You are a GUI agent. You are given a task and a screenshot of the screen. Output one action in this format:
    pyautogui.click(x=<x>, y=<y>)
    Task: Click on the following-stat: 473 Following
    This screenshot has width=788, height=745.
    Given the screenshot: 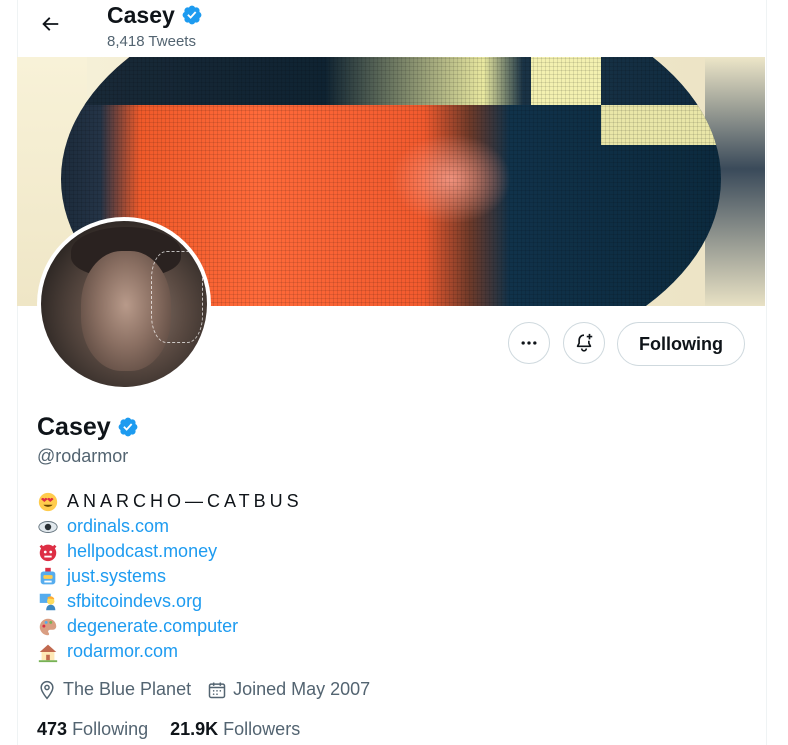 What is the action you would take?
    pyautogui.click(x=92, y=729)
    